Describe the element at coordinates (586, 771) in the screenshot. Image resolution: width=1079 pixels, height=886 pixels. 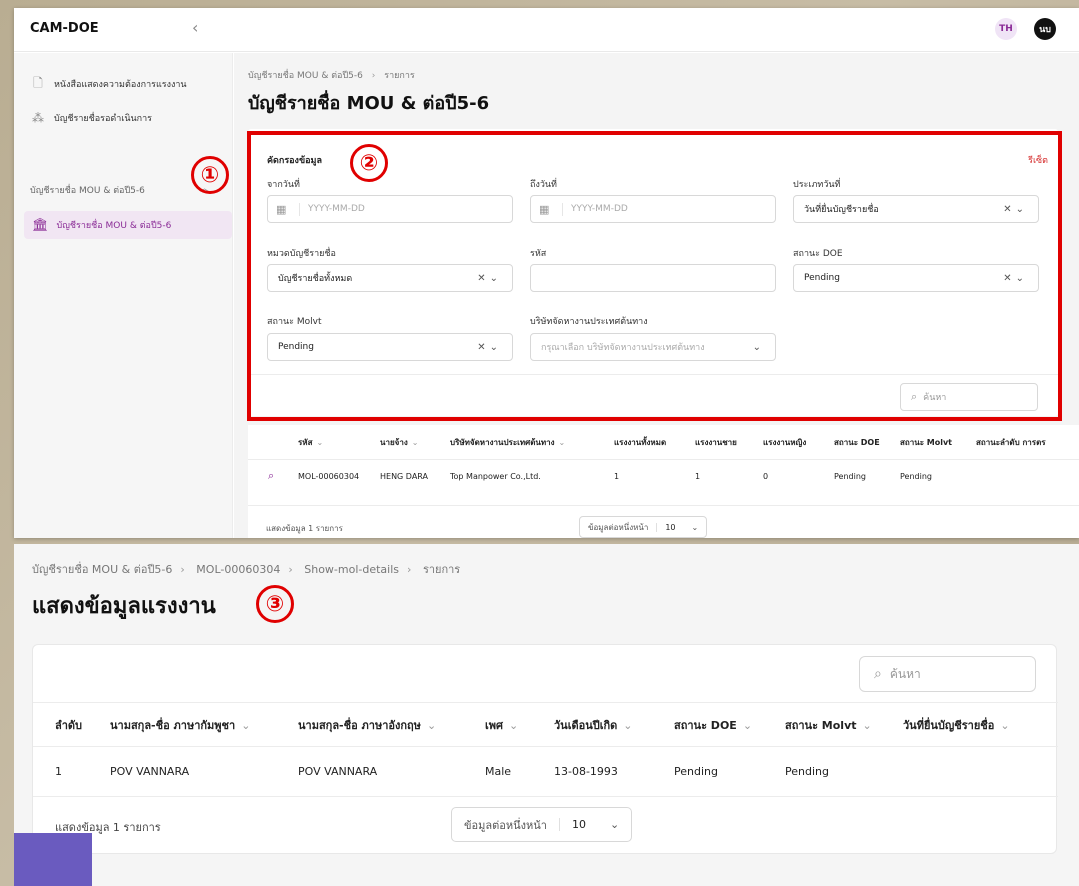
I see `table-cell: 13-08-1993` at that location.